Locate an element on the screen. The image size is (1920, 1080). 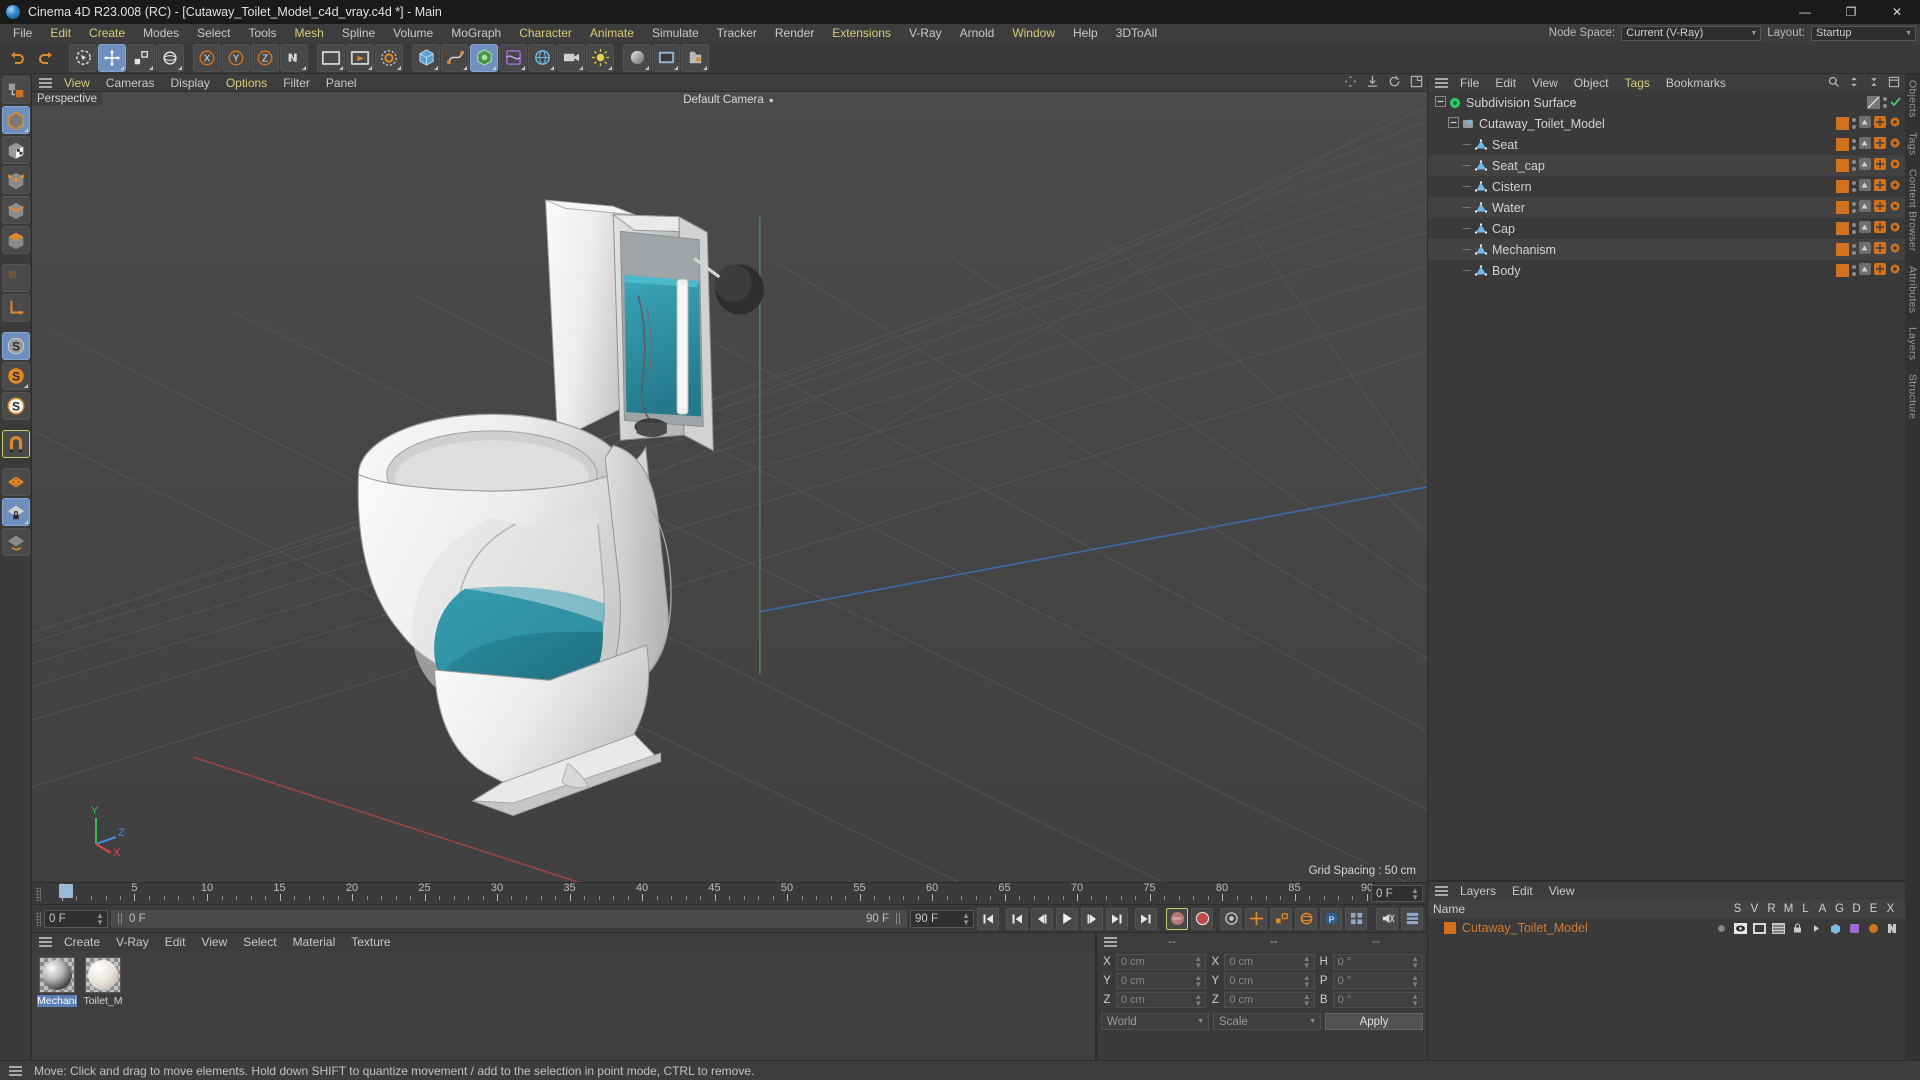
eye-icon is located at coordinates (1740, 928).